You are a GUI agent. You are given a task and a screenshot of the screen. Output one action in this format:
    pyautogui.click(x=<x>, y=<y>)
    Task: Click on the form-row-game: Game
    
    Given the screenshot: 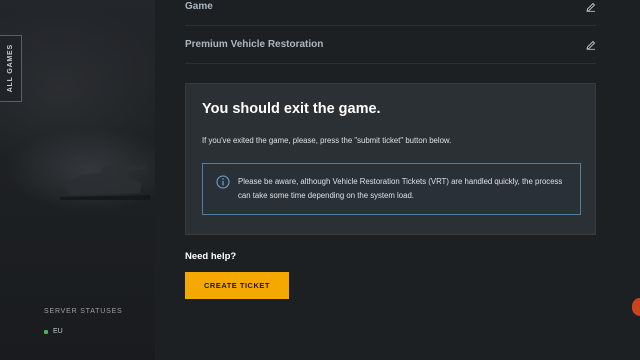 What is the action you would take?
    pyautogui.click(x=390, y=13)
    